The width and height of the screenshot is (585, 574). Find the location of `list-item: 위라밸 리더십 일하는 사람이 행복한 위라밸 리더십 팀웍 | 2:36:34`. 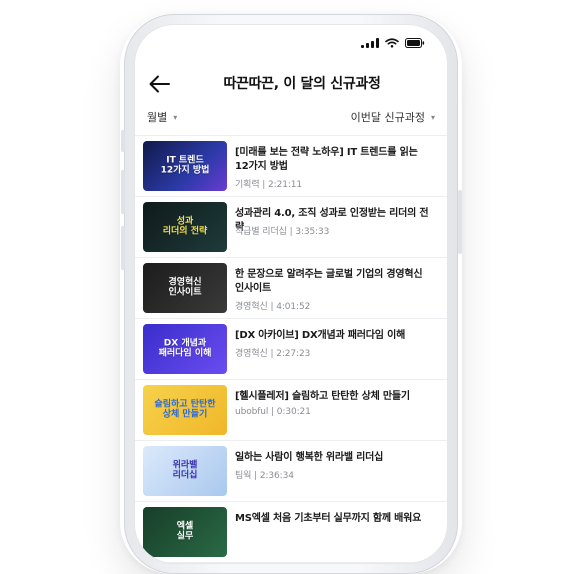

list-item: 위라밸 리더십 일하는 사람이 행복한 위라밸 리더십 팀웍 | 2:36:34 is located at coordinates (291, 471).